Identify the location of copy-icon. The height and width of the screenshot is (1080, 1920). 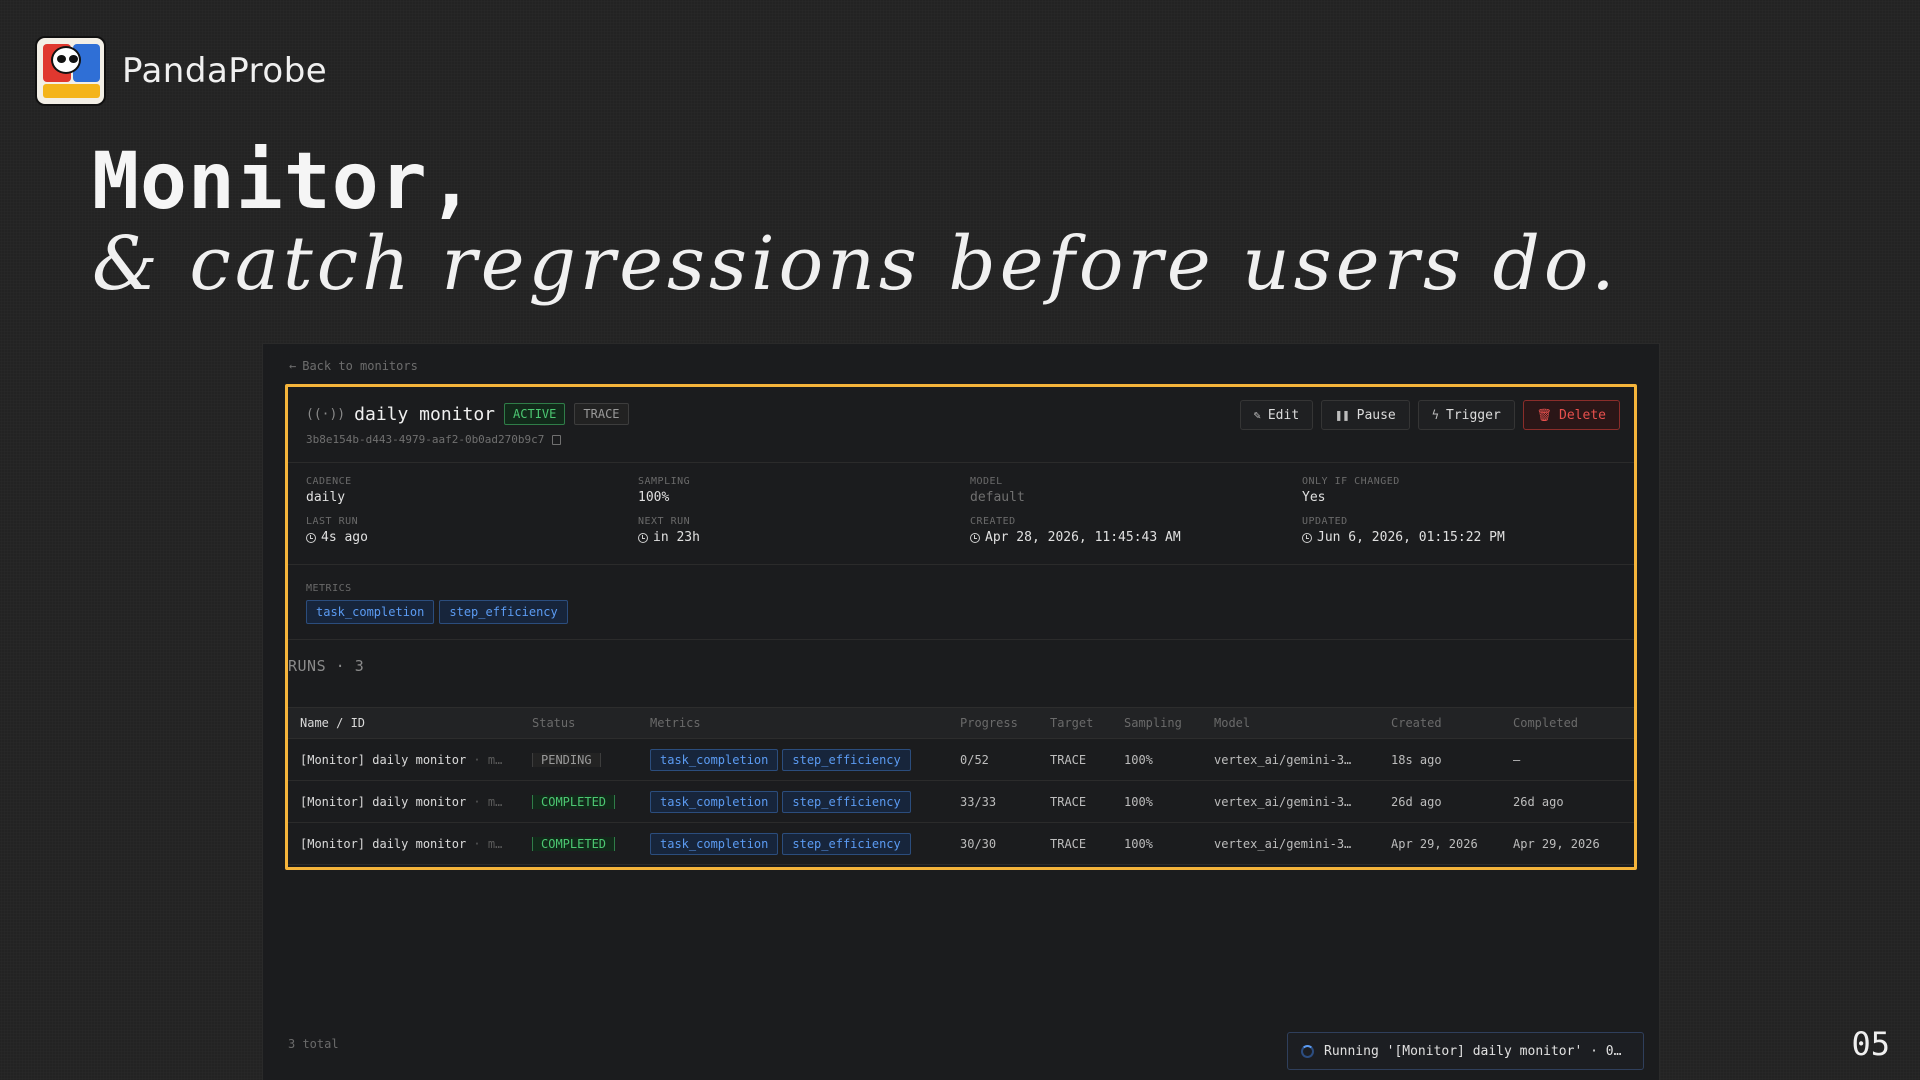
(557, 439).